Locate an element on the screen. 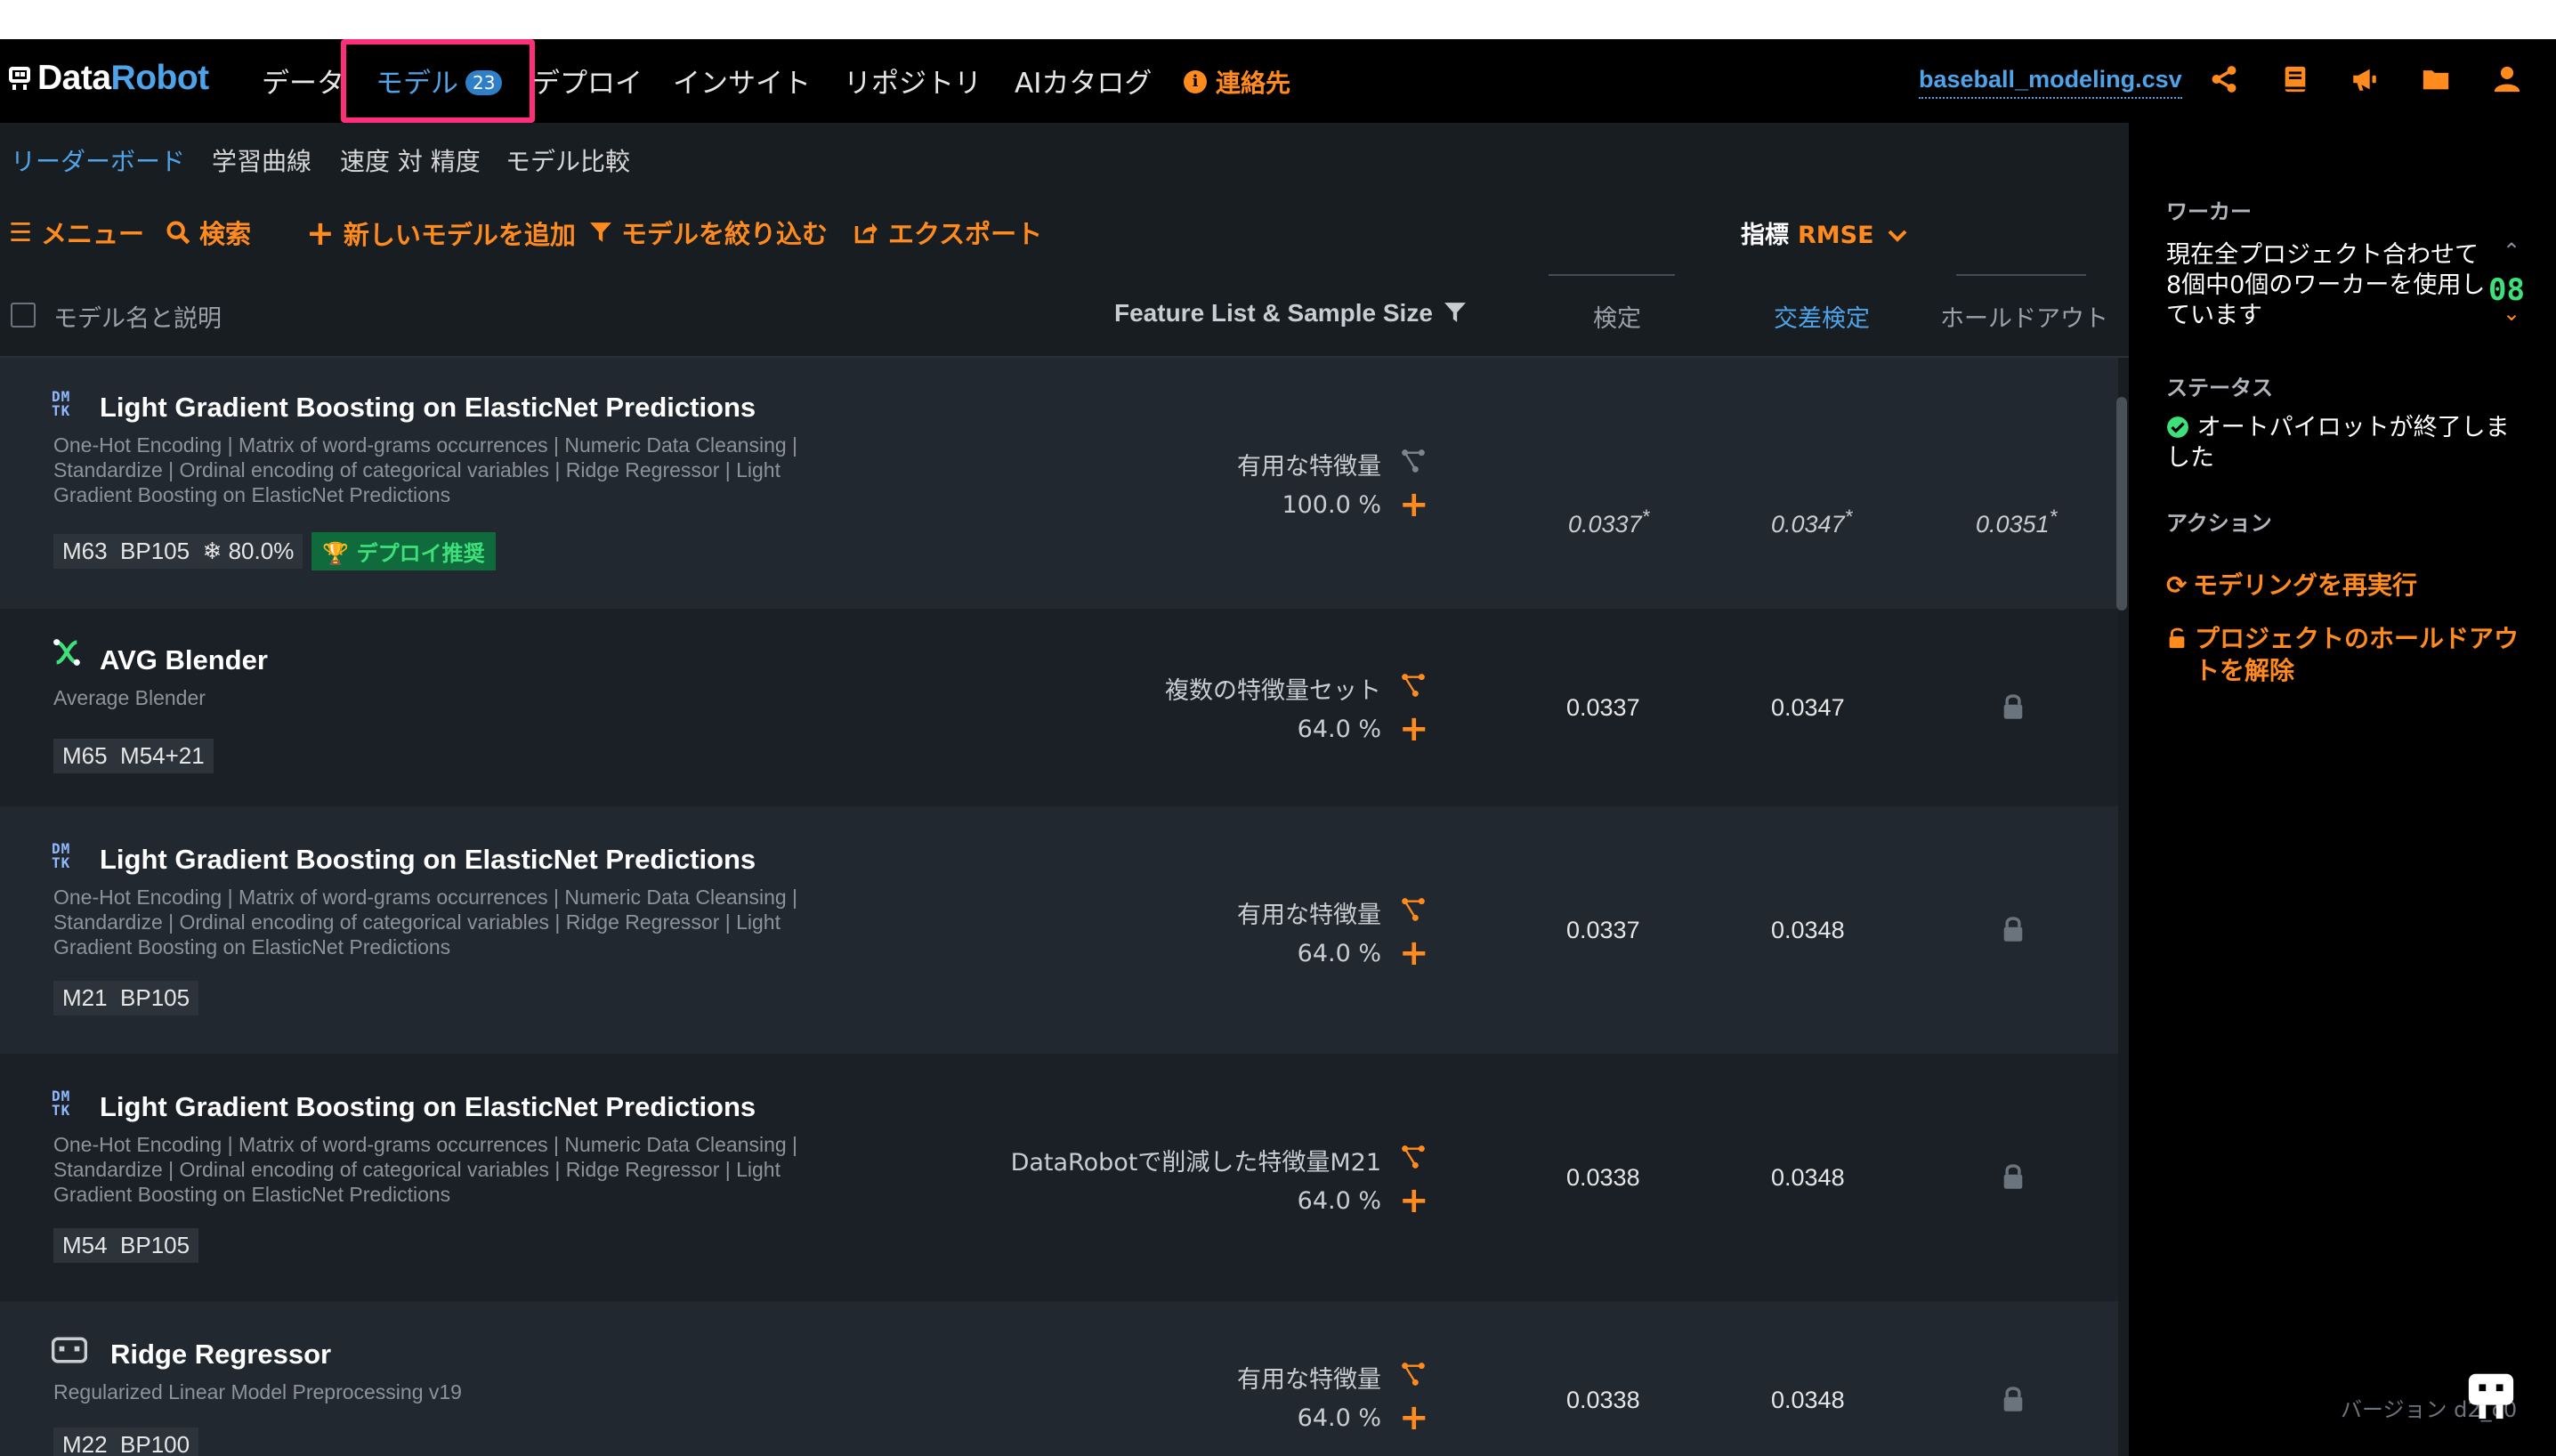 This screenshot has width=2556, height=1456. model-tags: M63 BP105 ❄ 80.0% 🏆 デプロイ推奨 is located at coordinates (274, 551).